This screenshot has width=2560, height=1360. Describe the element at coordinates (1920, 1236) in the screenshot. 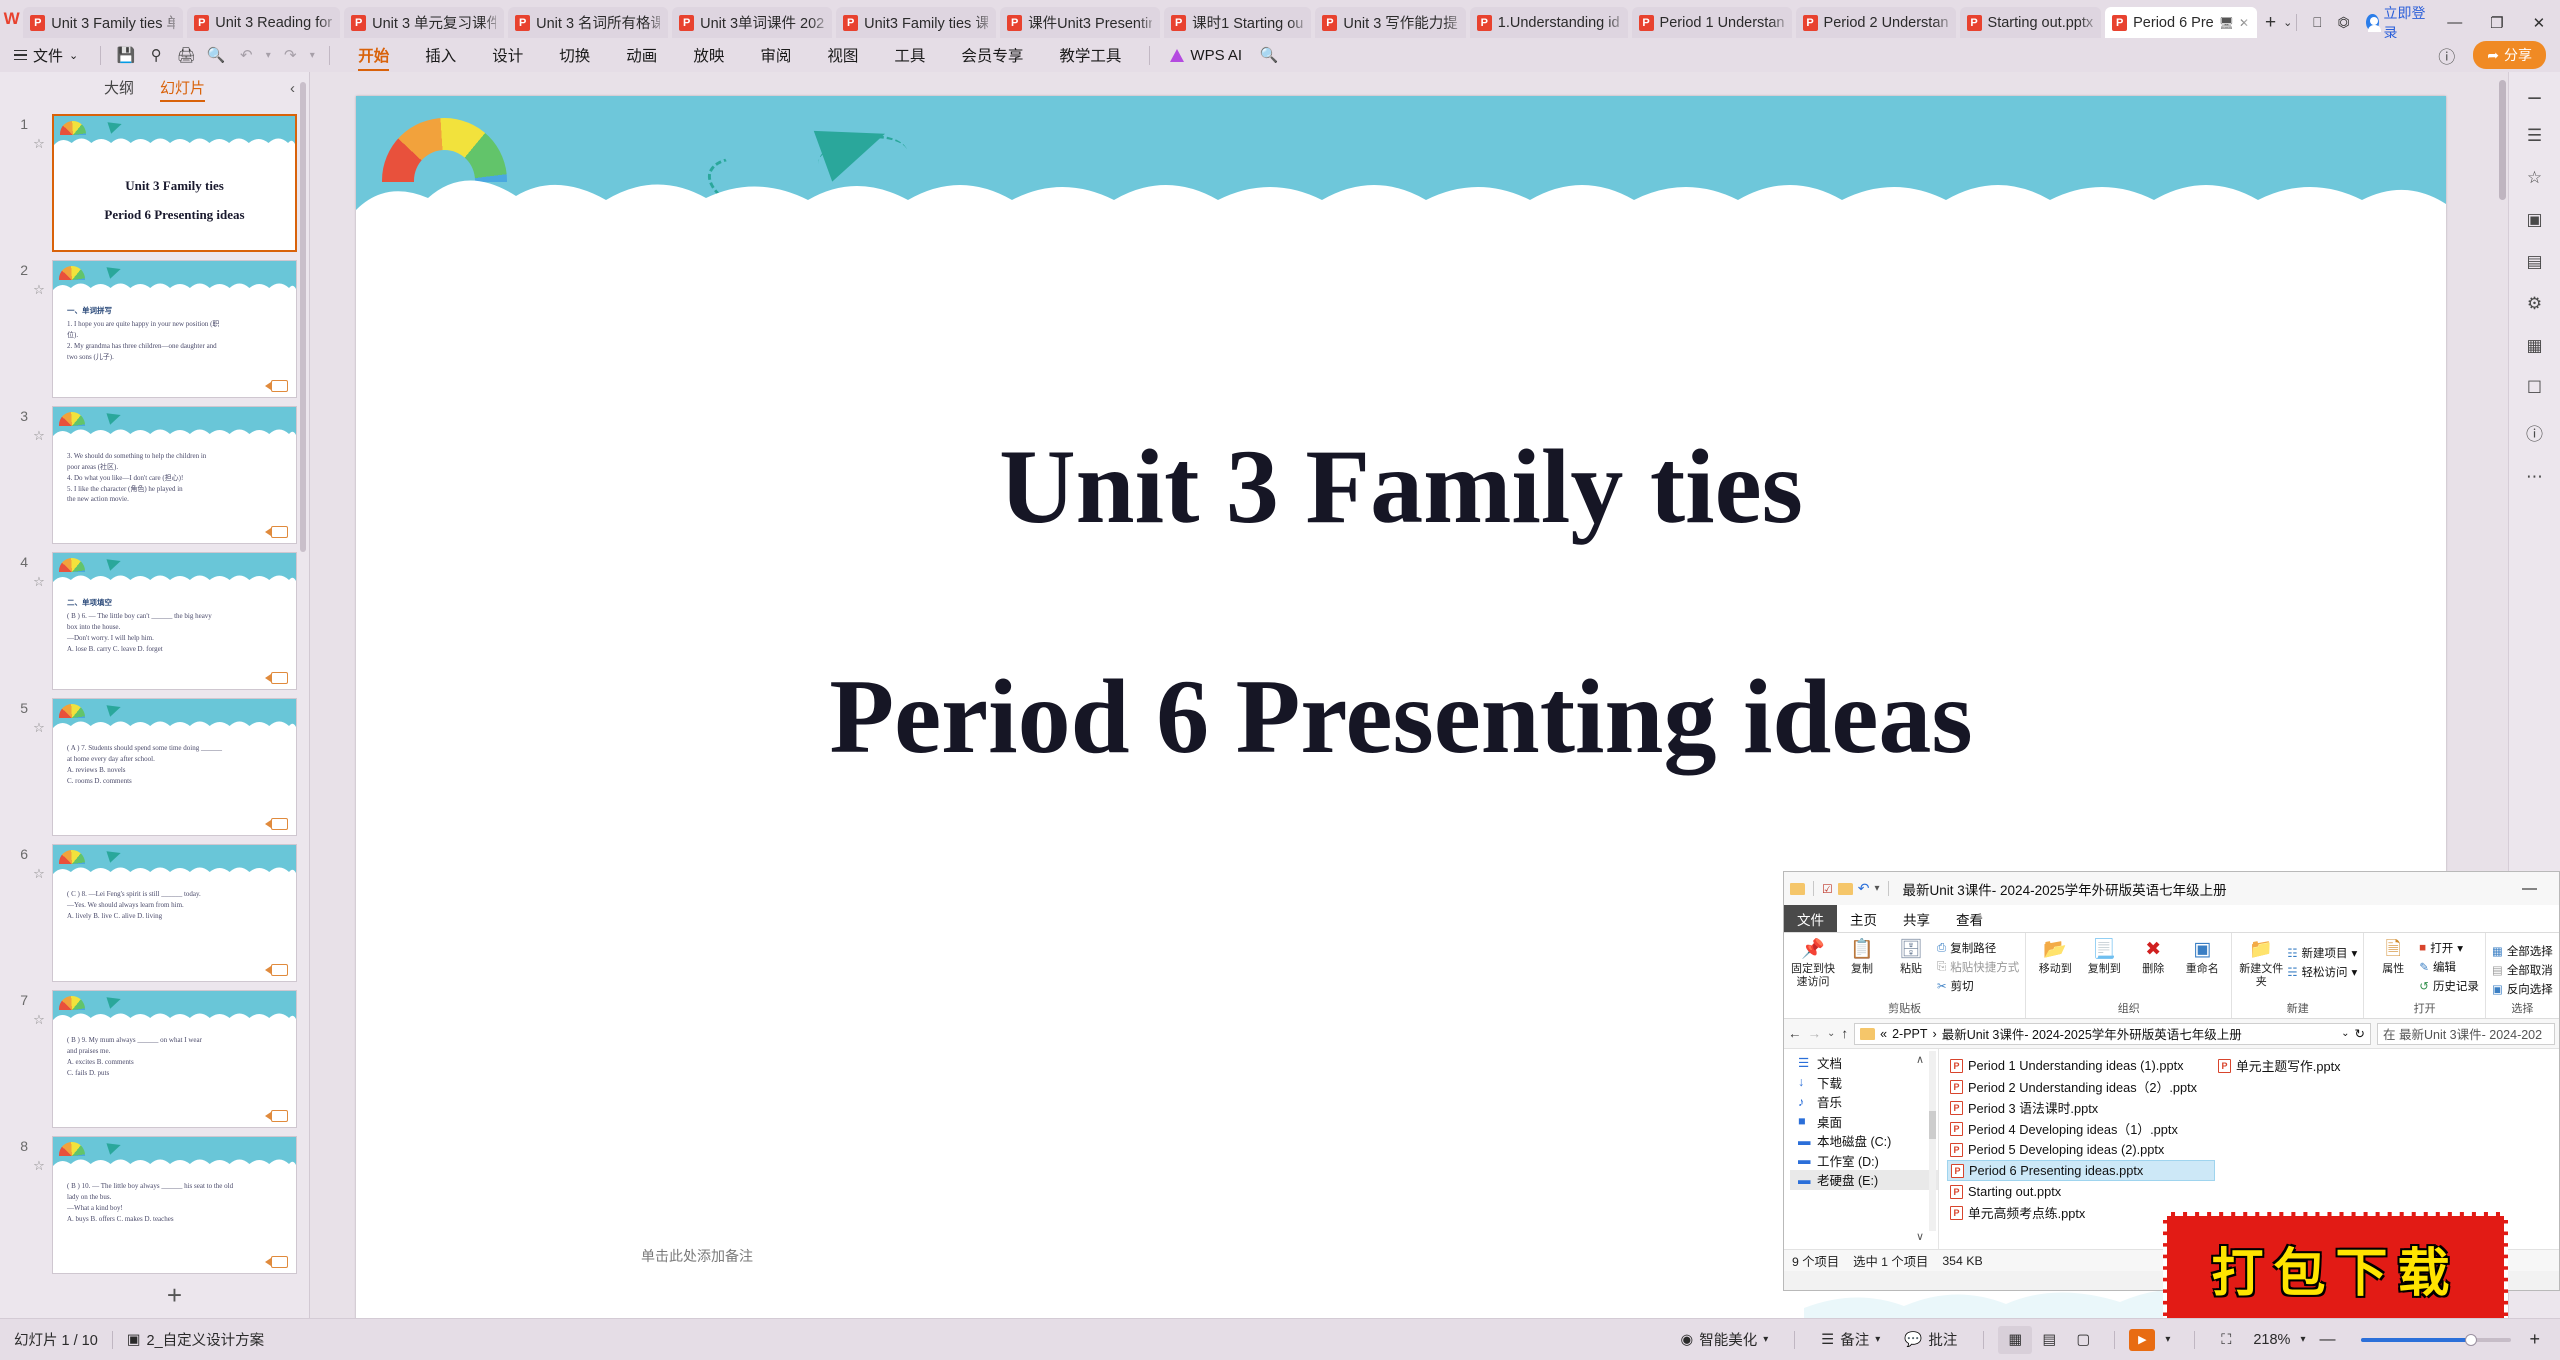

I see `nav-scroll-down-icon: ∨` at that location.